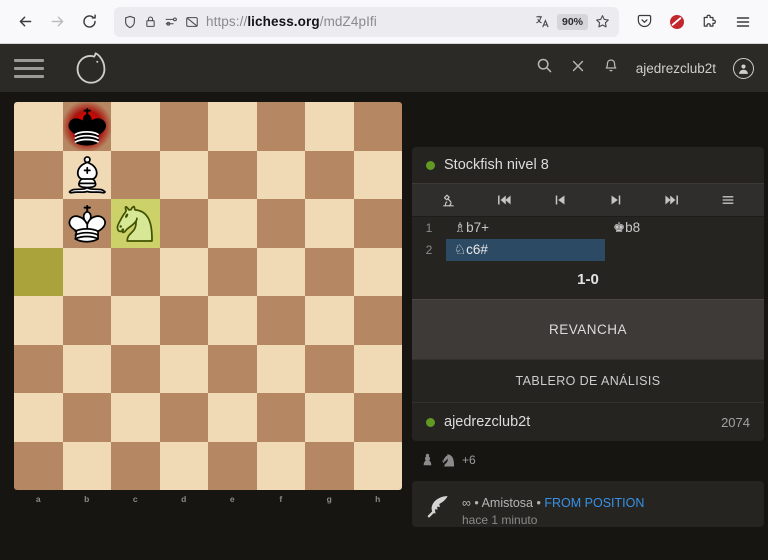  What do you see at coordinates (232, 174) in the screenshot?
I see `board-square-e7` at bounding box center [232, 174].